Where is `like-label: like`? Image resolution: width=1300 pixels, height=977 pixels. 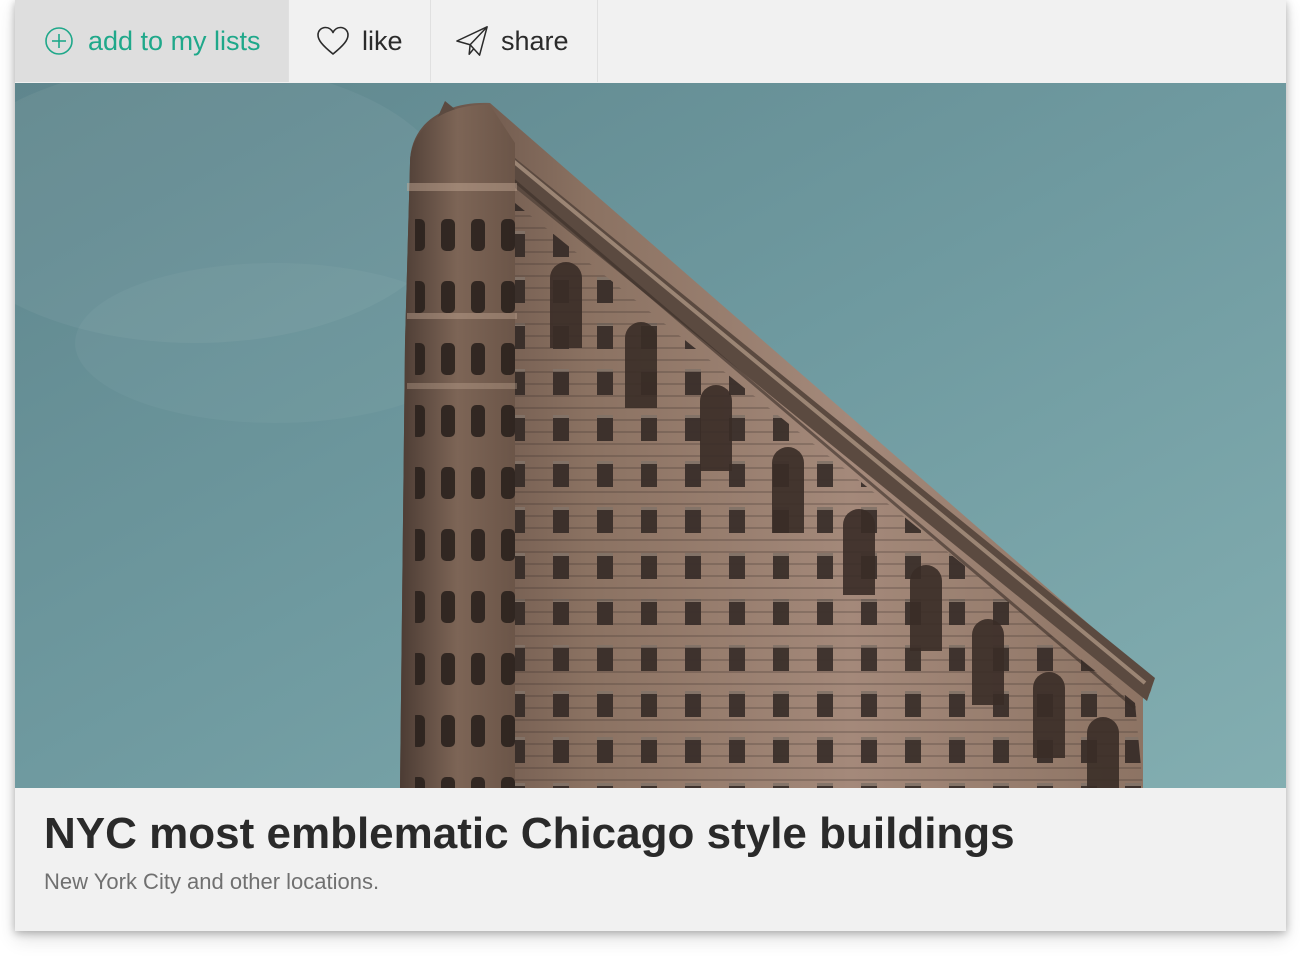 like-label: like is located at coordinates (382, 40).